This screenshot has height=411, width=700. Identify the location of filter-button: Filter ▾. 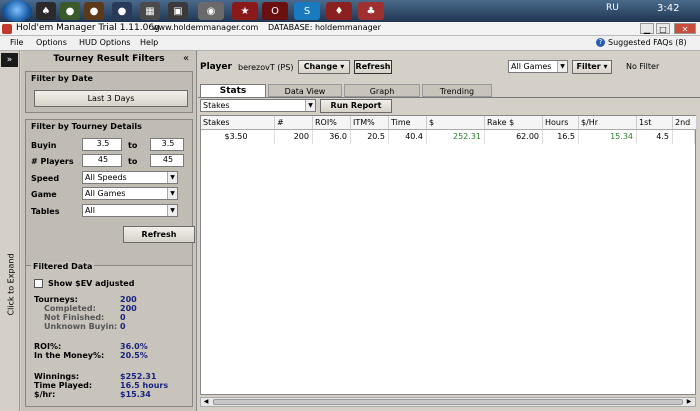
(592, 67).